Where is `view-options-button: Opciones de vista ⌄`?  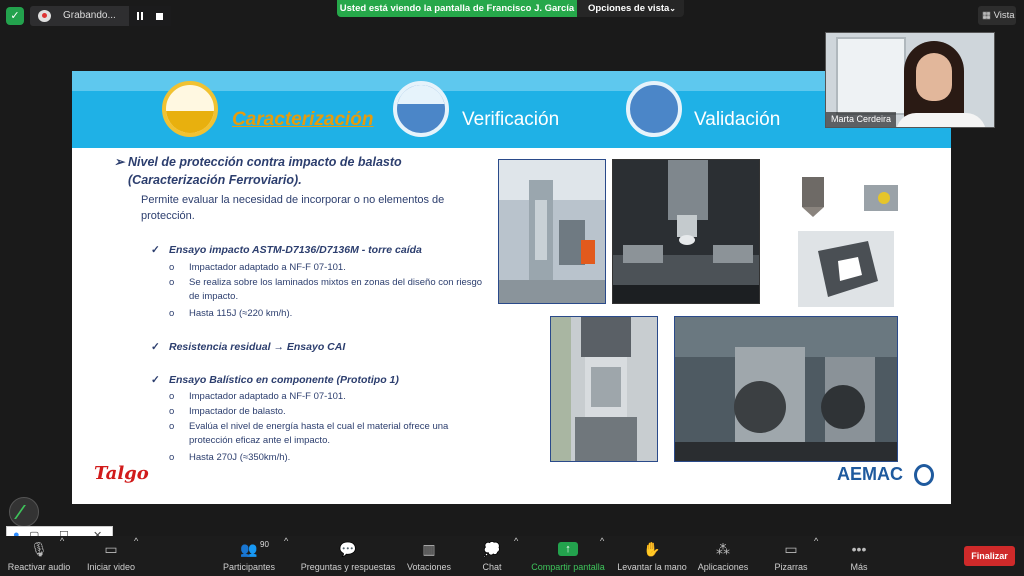
view-options-button: Opciones de vista ⌄ is located at coordinates (630, 8).